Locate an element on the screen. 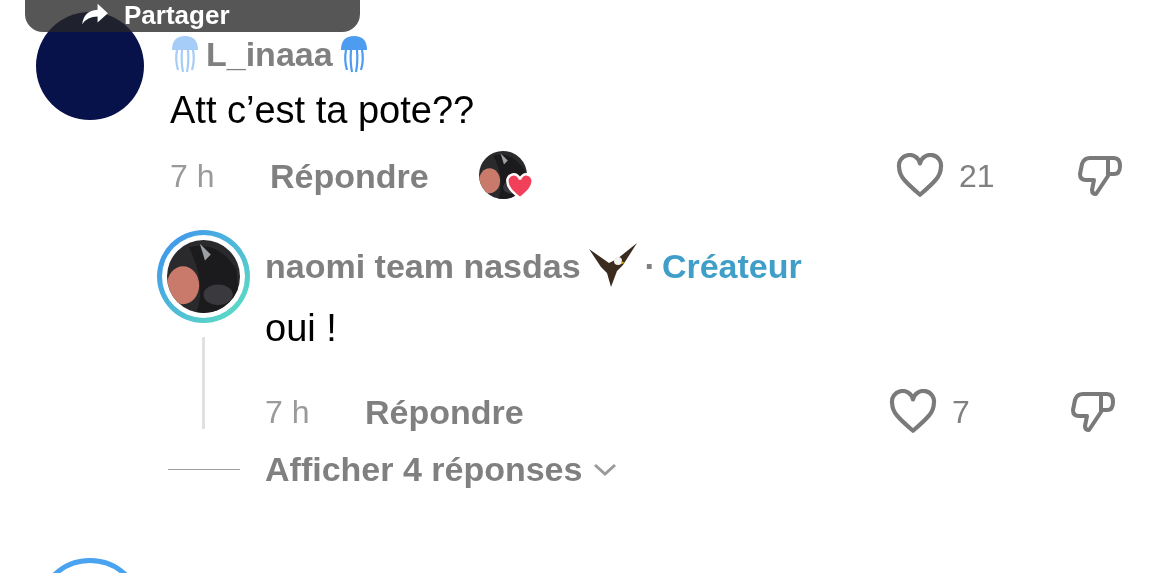  comment-text: Att c’est ta pote?? is located at coordinates (323, 110).